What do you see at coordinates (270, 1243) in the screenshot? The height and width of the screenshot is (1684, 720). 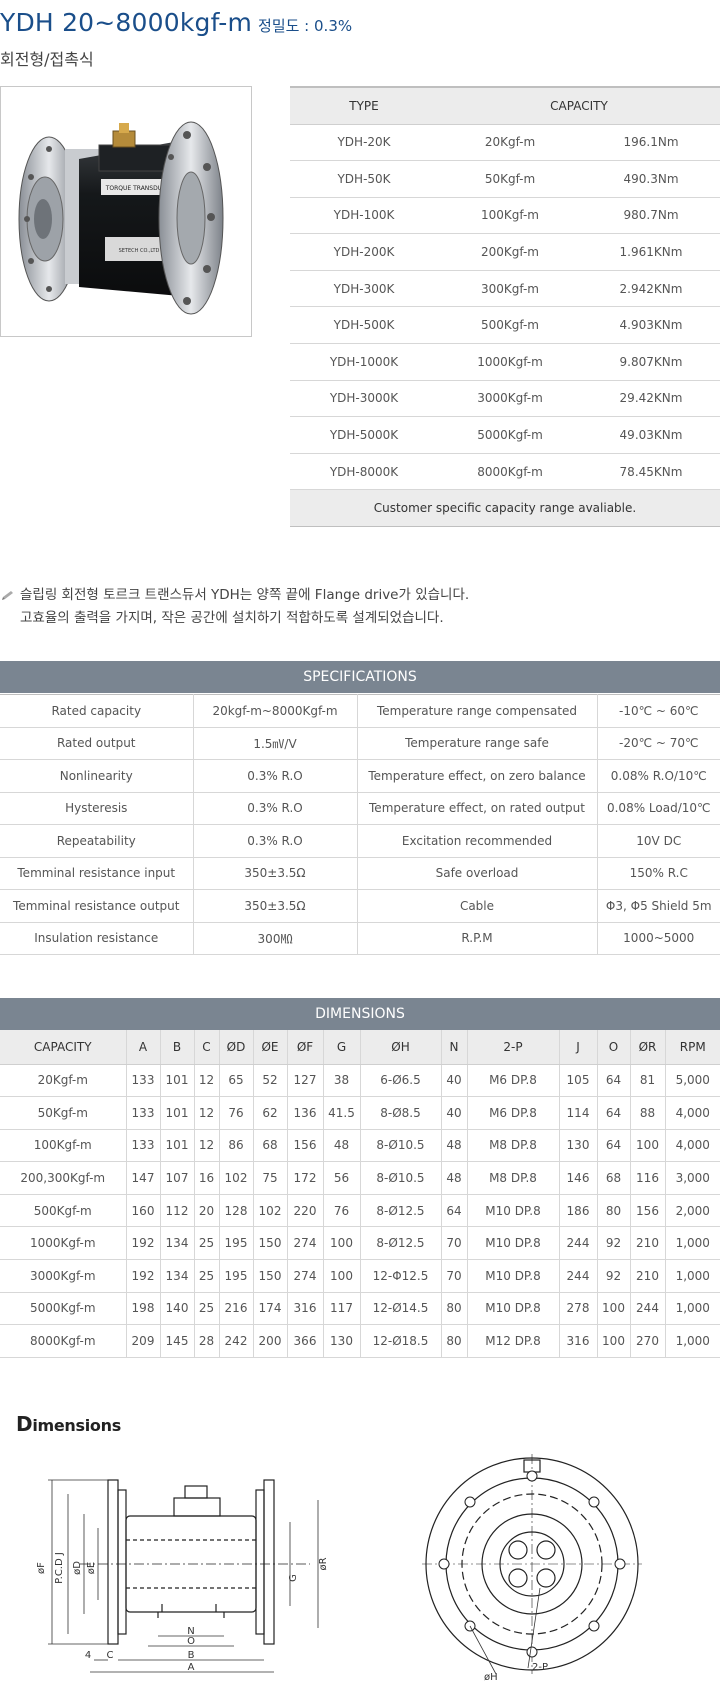 I see `dimension-cell: 150` at bounding box center [270, 1243].